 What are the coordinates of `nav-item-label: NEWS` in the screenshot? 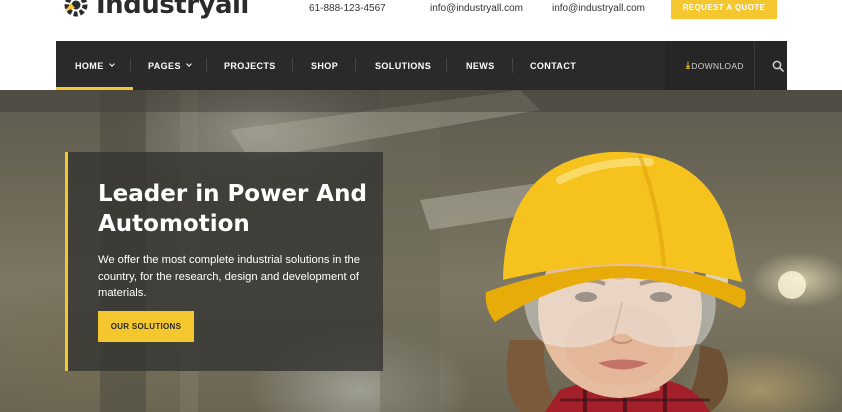 It's located at (480, 65).